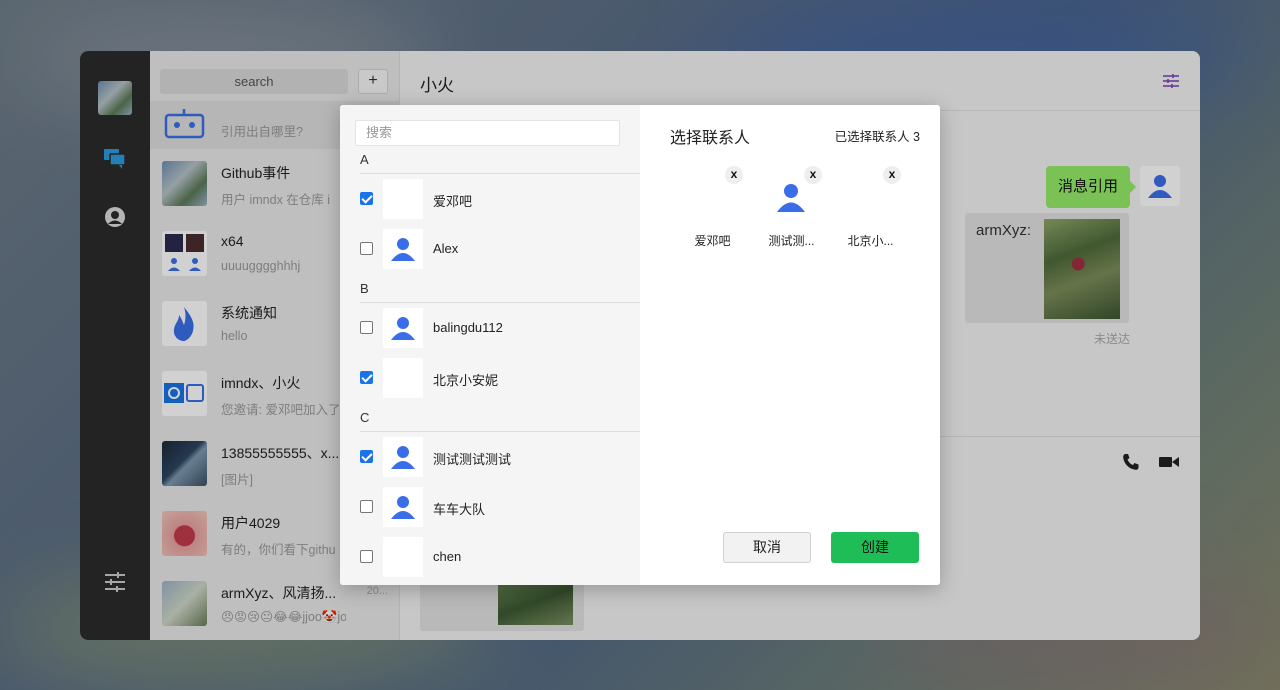  Describe the element at coordinates (710, 210) in the screenshot. I see `selected-contact: x 爱邓吧` at that location.